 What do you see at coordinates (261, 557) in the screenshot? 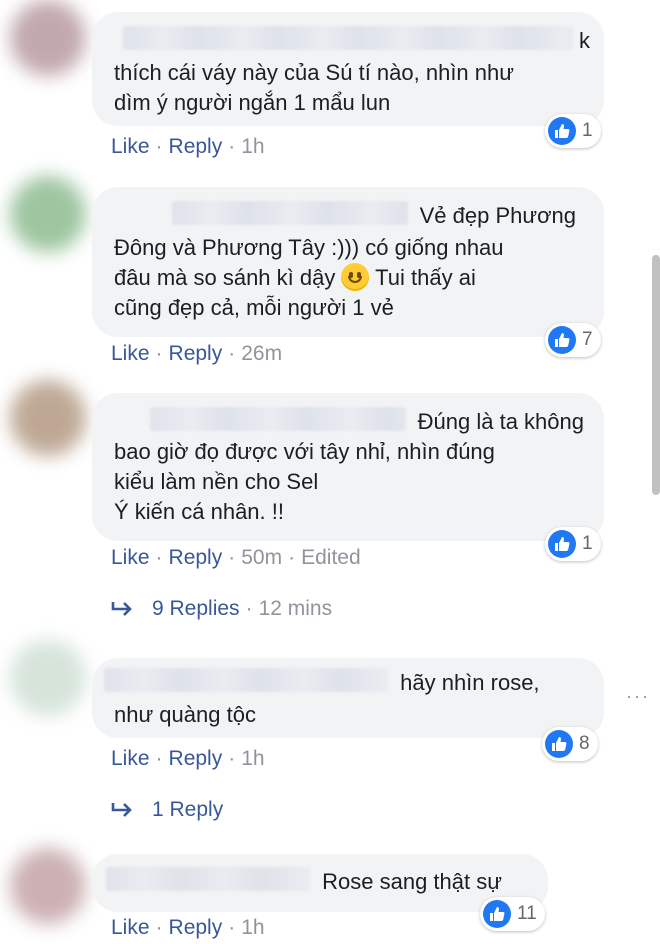
I see `timestamp: 50m` at bounding box center [261, 557].